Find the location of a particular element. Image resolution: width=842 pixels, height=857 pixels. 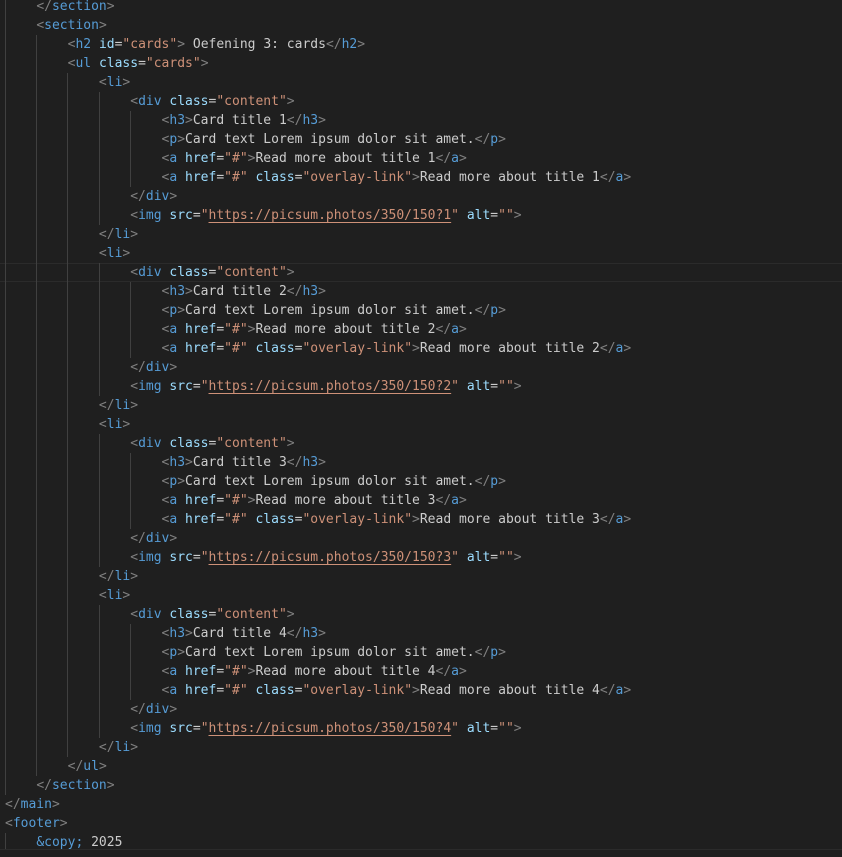

code-line: <a href="#">Read more about title 2</a> is located at coordinates (421, 329).